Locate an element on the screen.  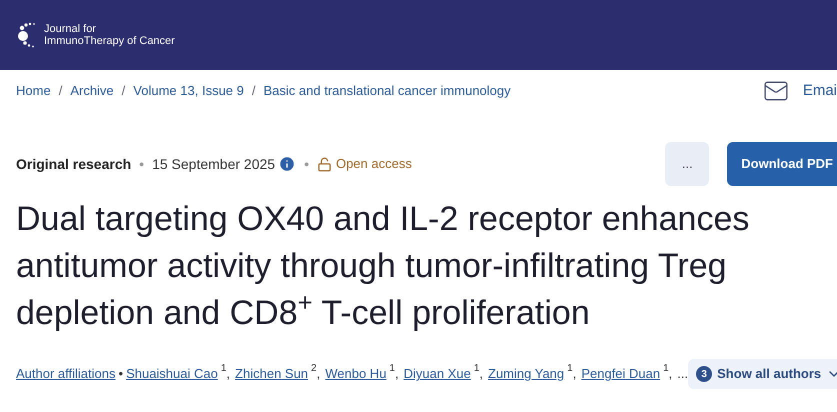
affiliation-number: 2 is located at coordinates (314, 369).